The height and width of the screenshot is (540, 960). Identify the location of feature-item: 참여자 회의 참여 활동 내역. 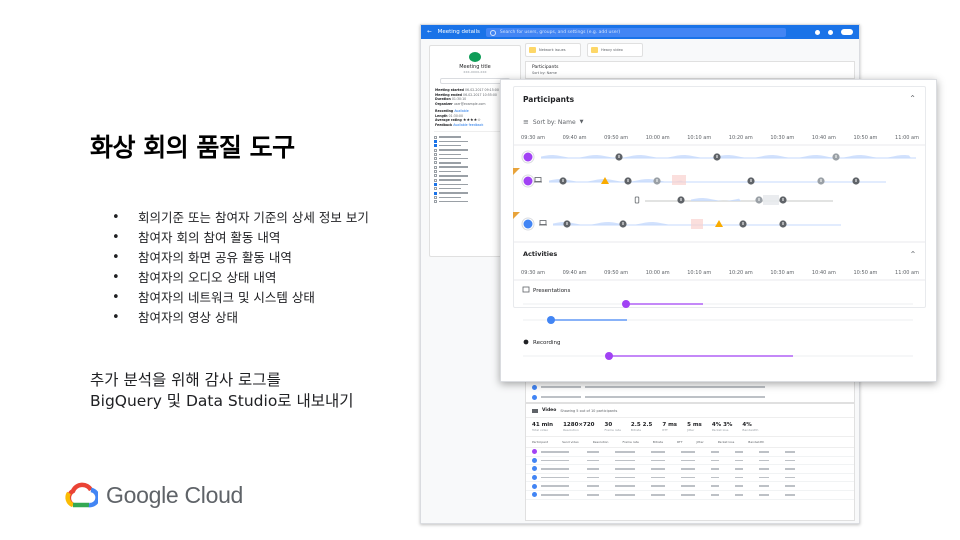
(257, 238).